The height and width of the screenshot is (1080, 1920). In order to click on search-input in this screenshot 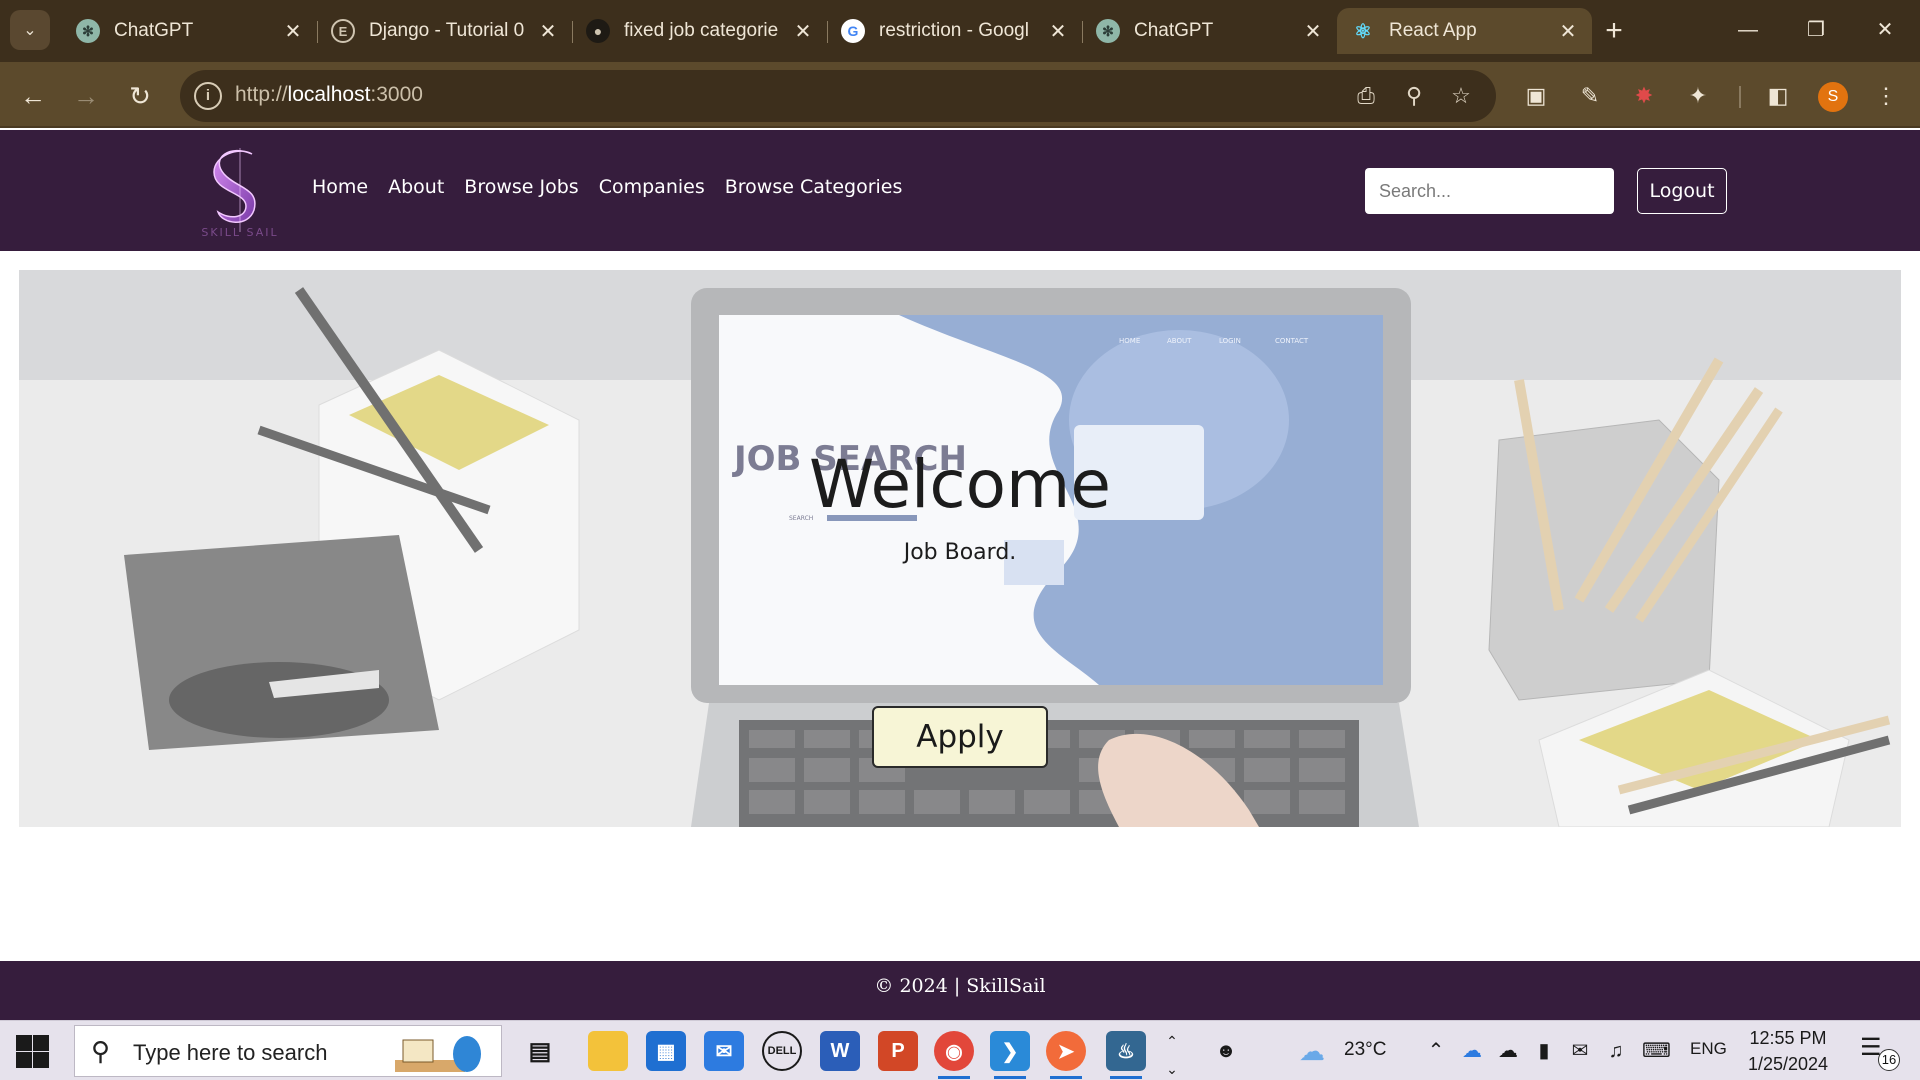, I will do `click(1489, 191)`.